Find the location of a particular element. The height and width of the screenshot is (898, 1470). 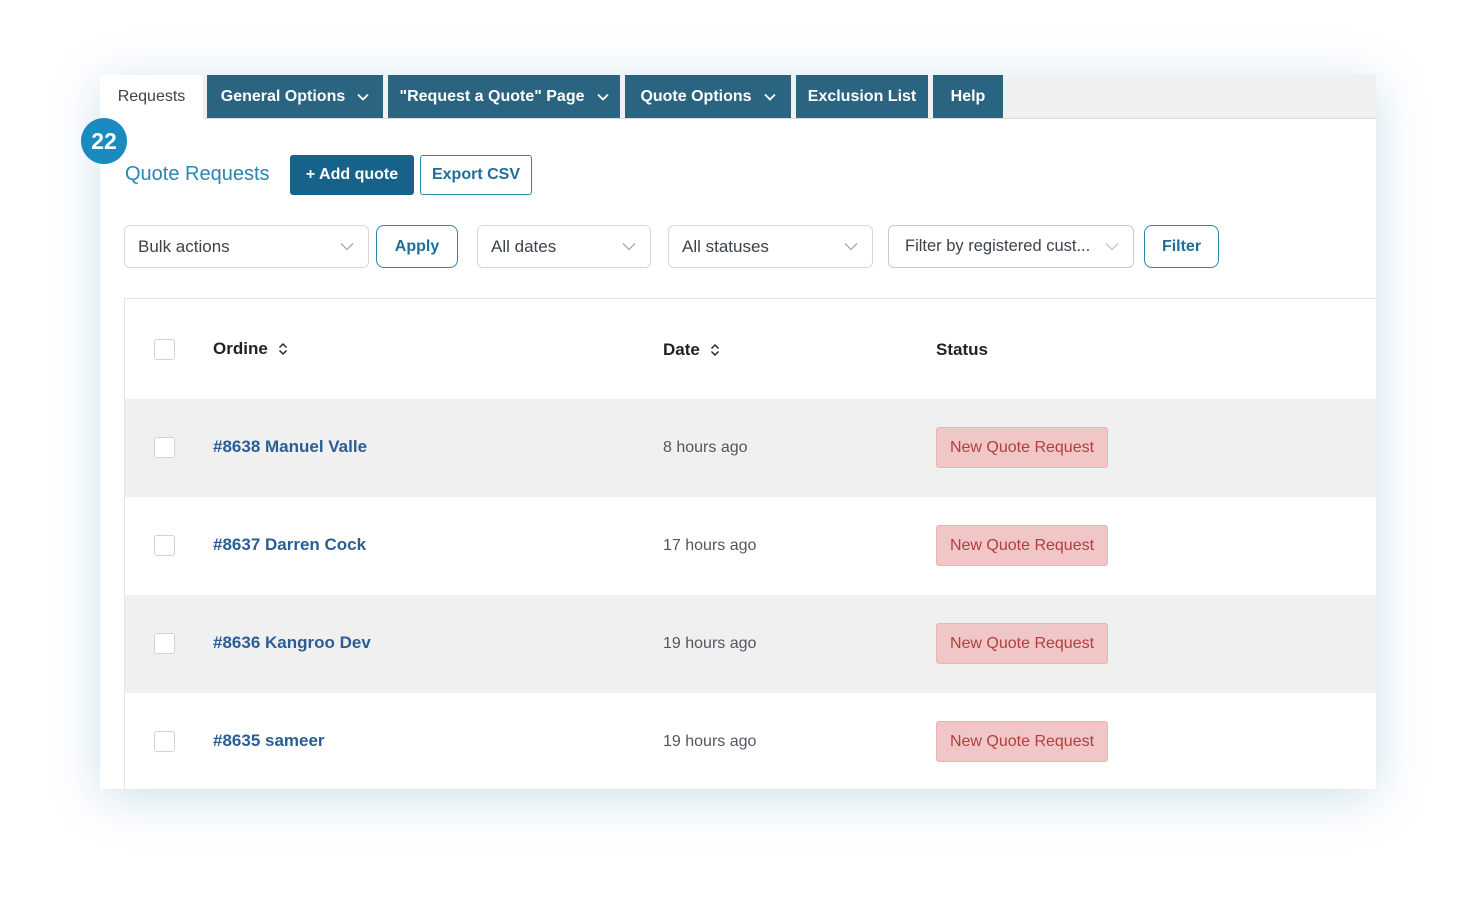

tab-label: Requests is located at coordinates (151, 96).